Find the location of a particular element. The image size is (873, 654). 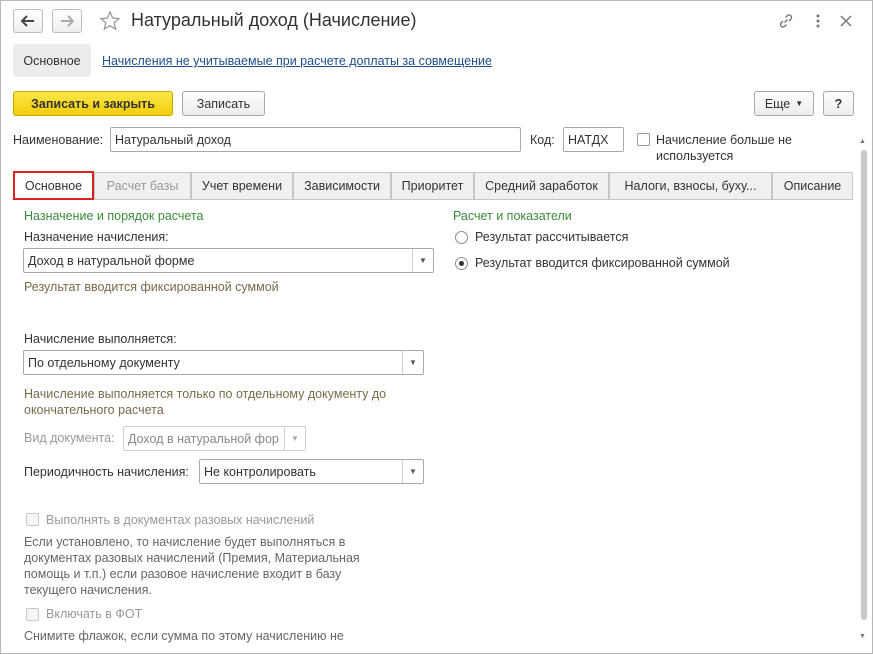

execution-hint-line2: окончательного расчета is located at coordinates (94, 410).